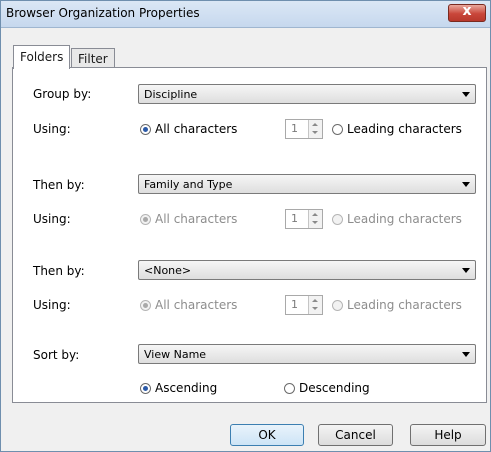 The height and width of the screenshot is (452, 491). Describe the element at coordinates (171, 94) in the screenshot. I see `group-by-value: Discipline` at that location.